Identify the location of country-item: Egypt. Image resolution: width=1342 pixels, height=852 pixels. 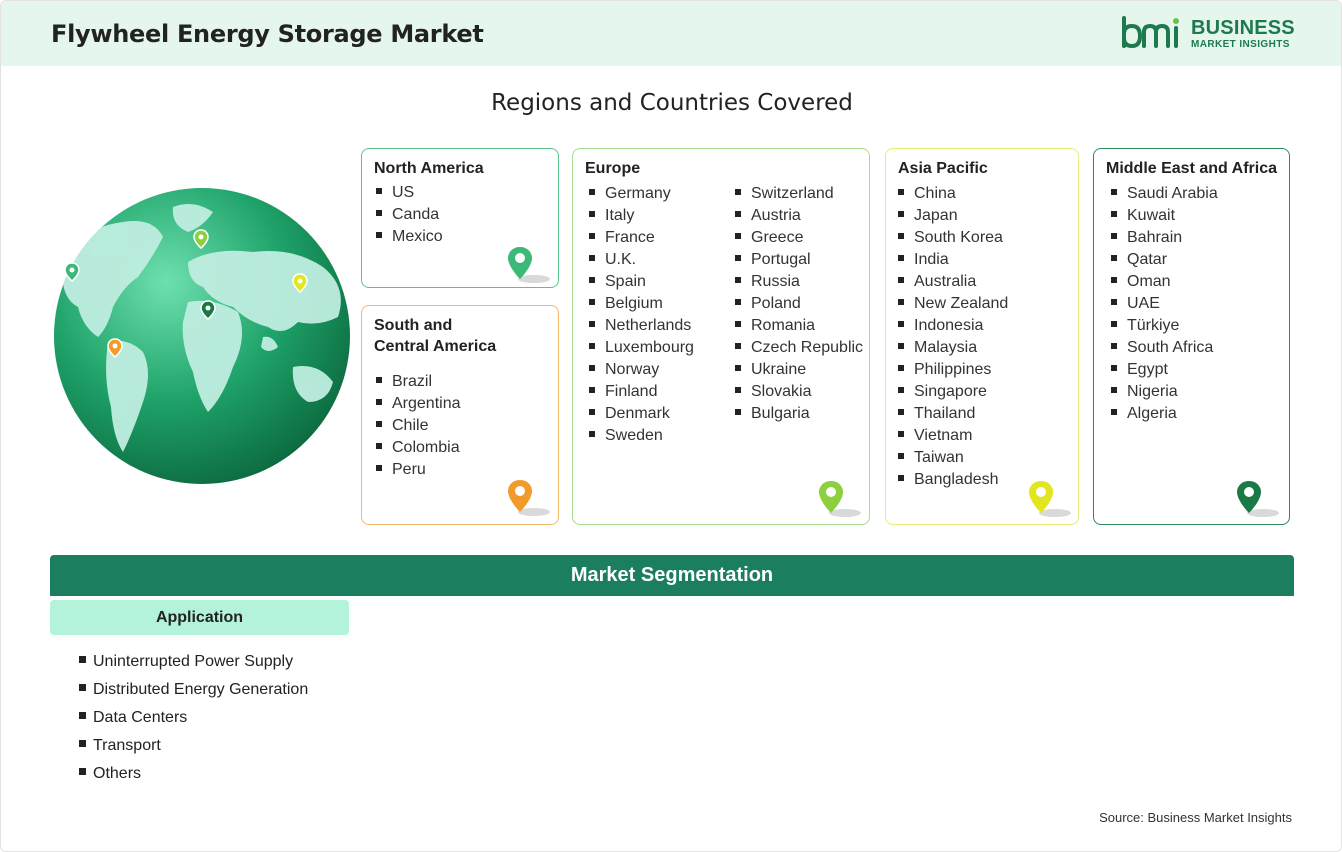
(1164, 370).